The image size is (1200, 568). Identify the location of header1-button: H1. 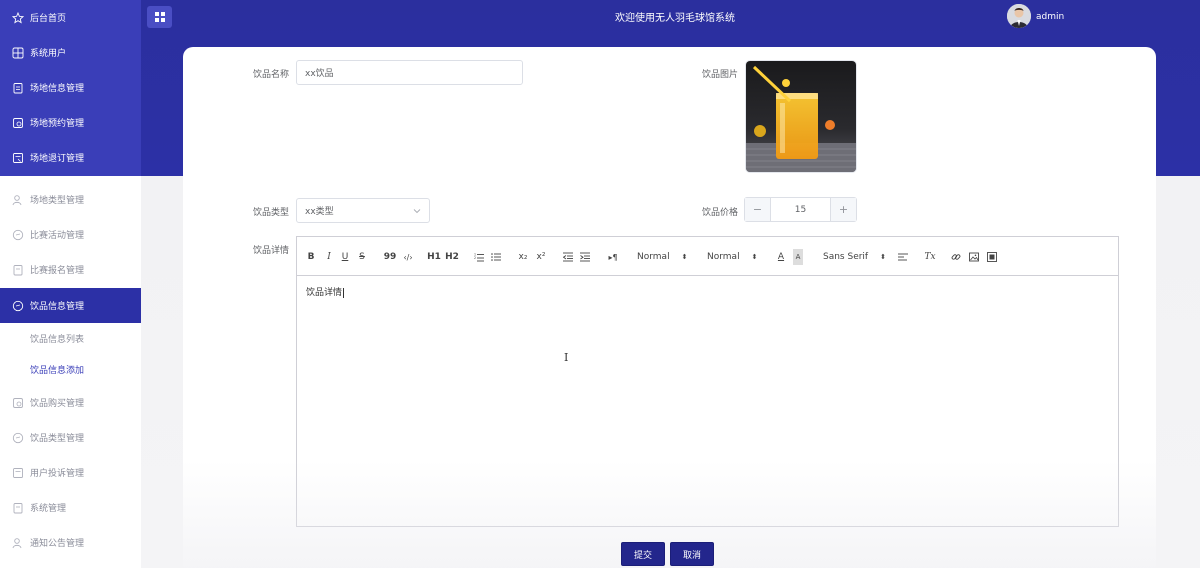
(434, 257).